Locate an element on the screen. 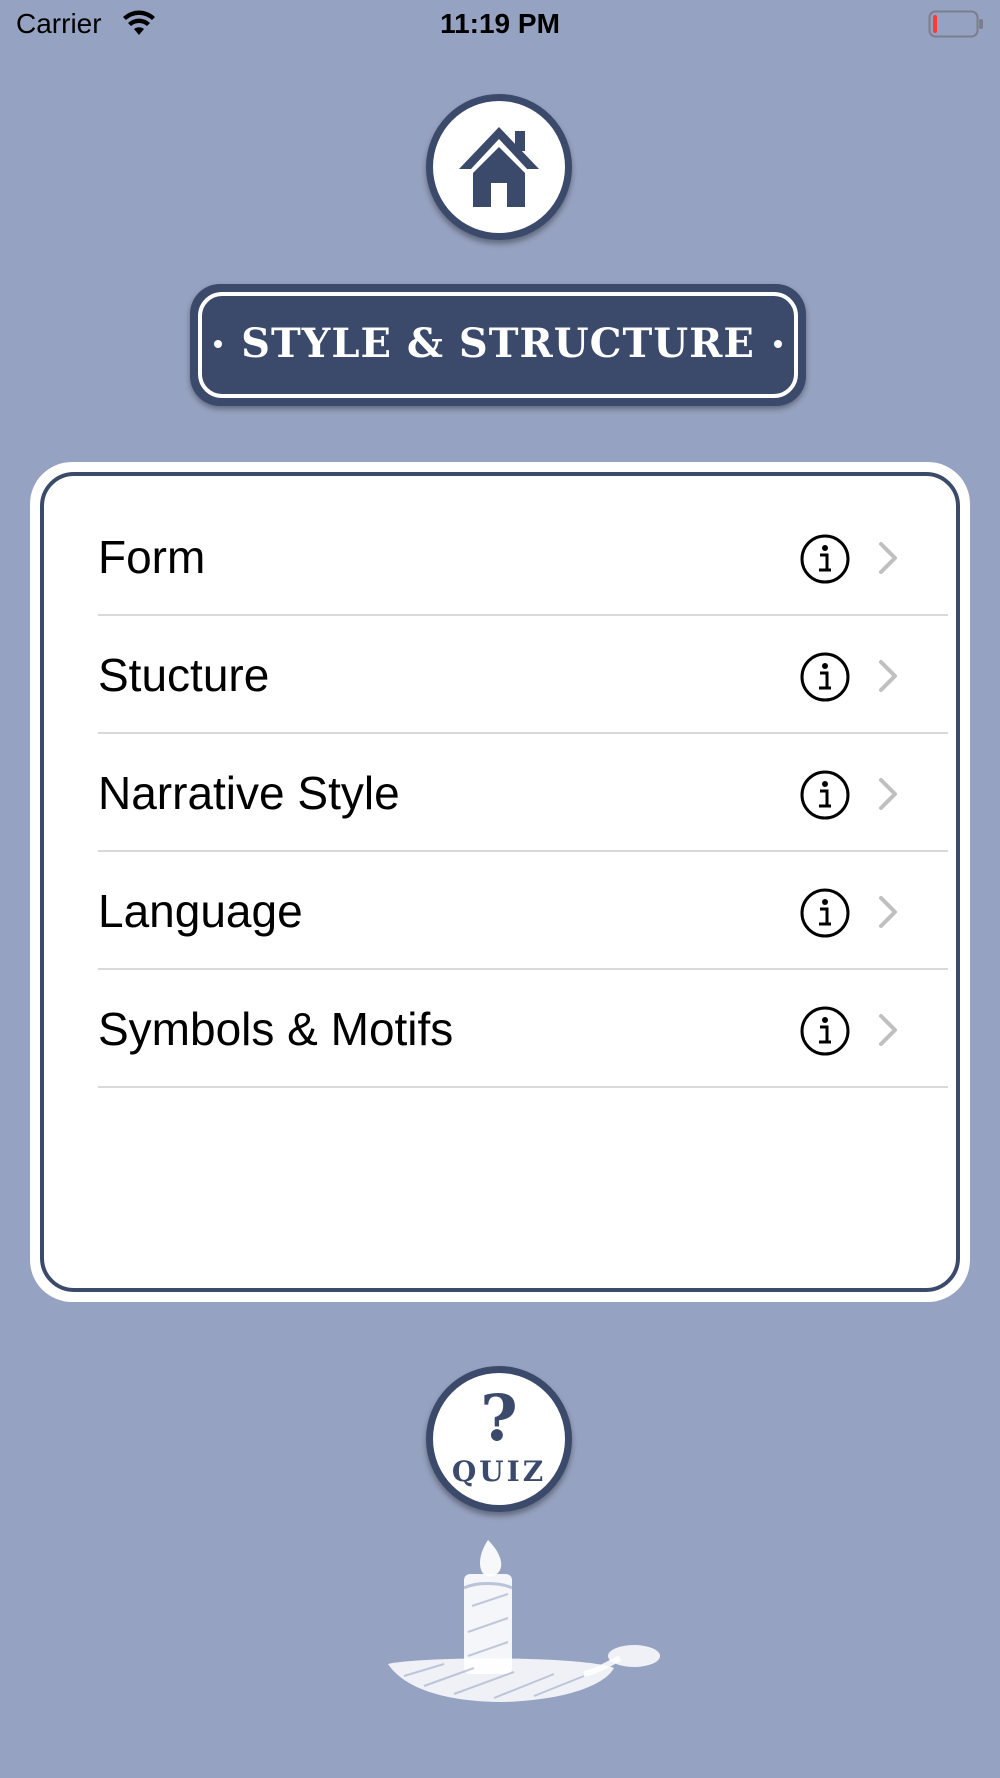 The height and width of the screenshot is (1778, 1000). page-title: STYLE & STRUCTURE is located at coordinates (498, 343).